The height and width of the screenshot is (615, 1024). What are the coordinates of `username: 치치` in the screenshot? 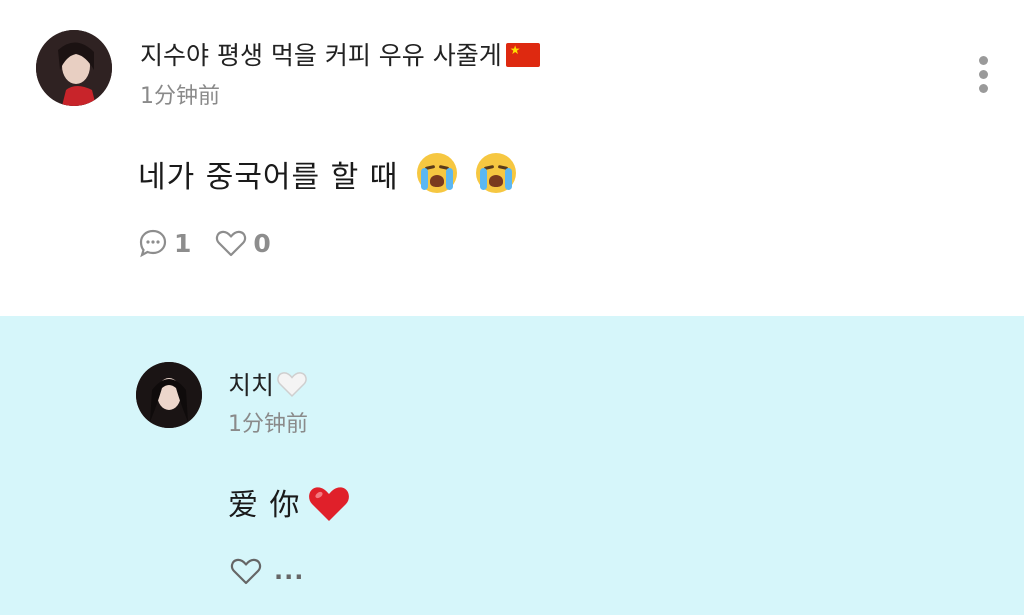 It's located at (268, 385).